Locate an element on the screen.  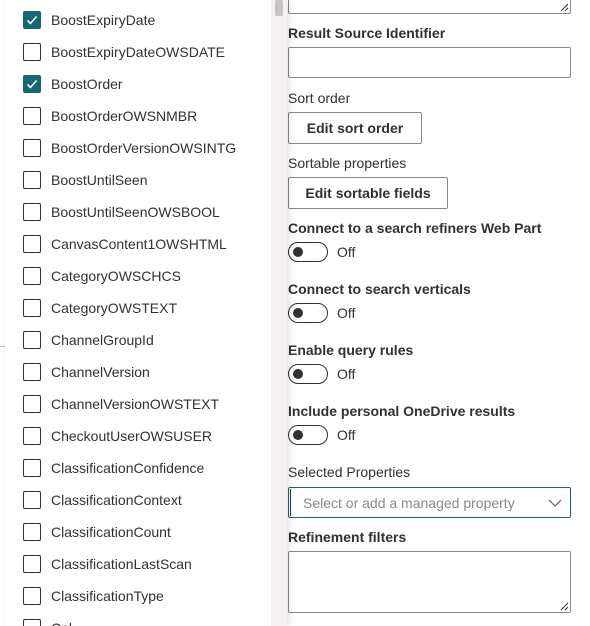
property-checkbox-item: ClassificationConfidence is located at coordinates (113, 468).